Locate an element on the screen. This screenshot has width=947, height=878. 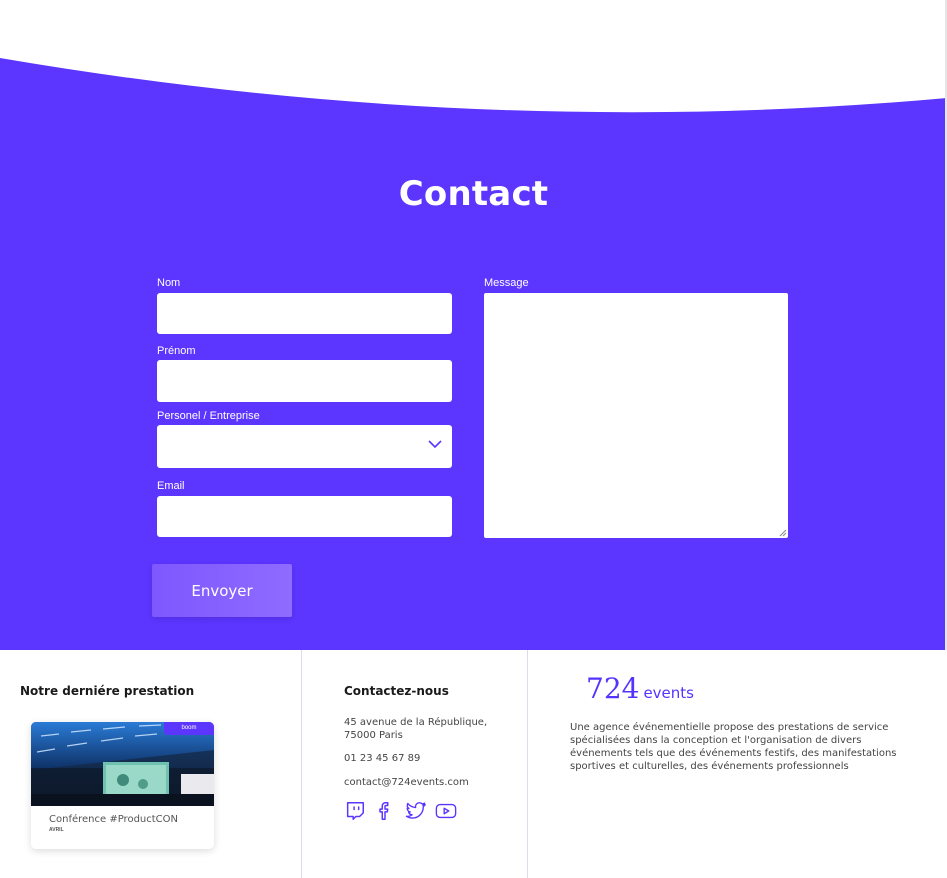
resize-grip-icon is located at coordinates (783, 533).